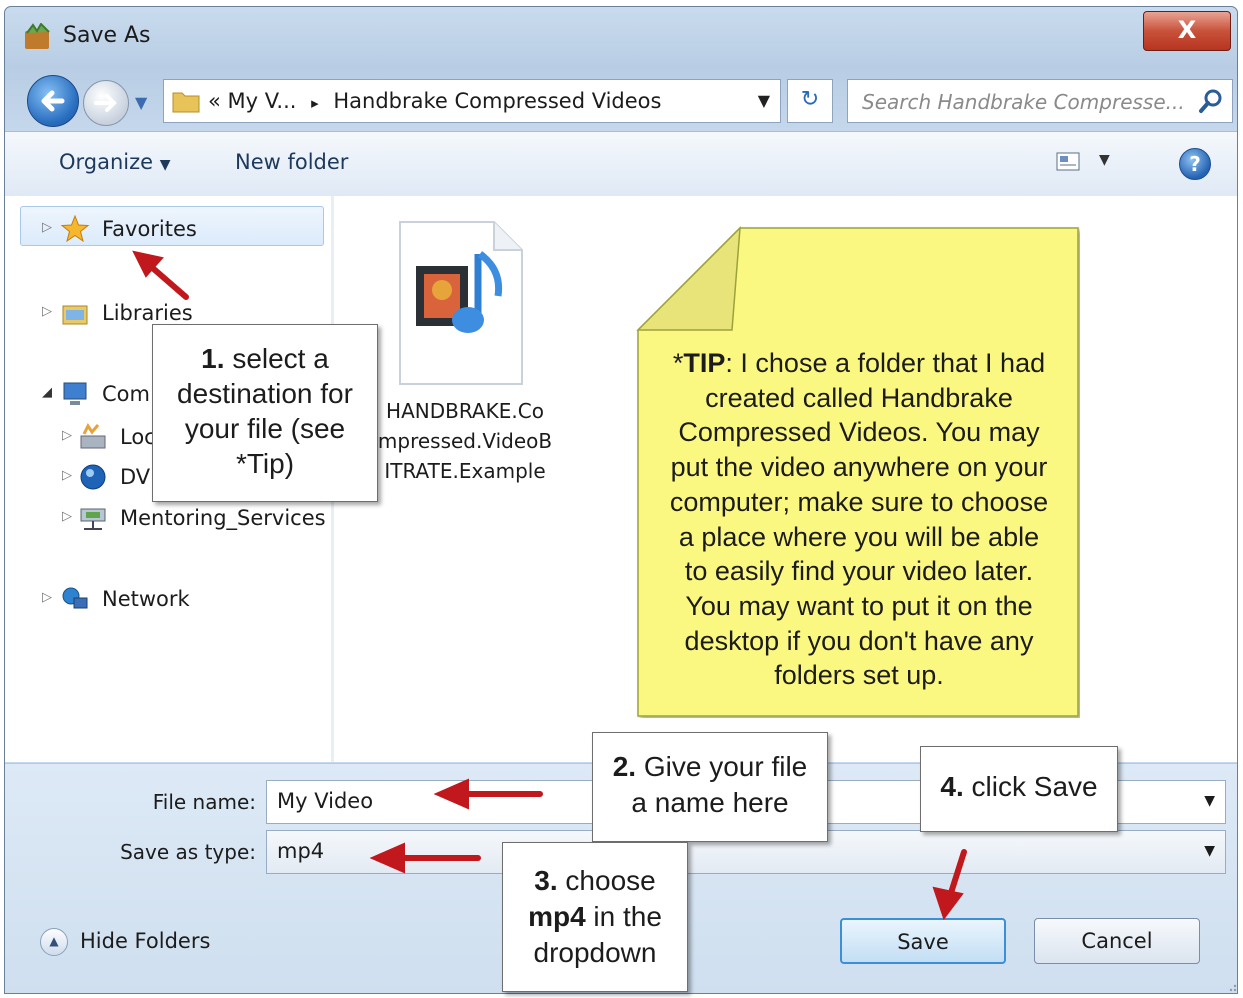 Image resolution: width=1243 pixels, height=998 pixels. I want to click on callout-line: dropdown, so click(595, 952).